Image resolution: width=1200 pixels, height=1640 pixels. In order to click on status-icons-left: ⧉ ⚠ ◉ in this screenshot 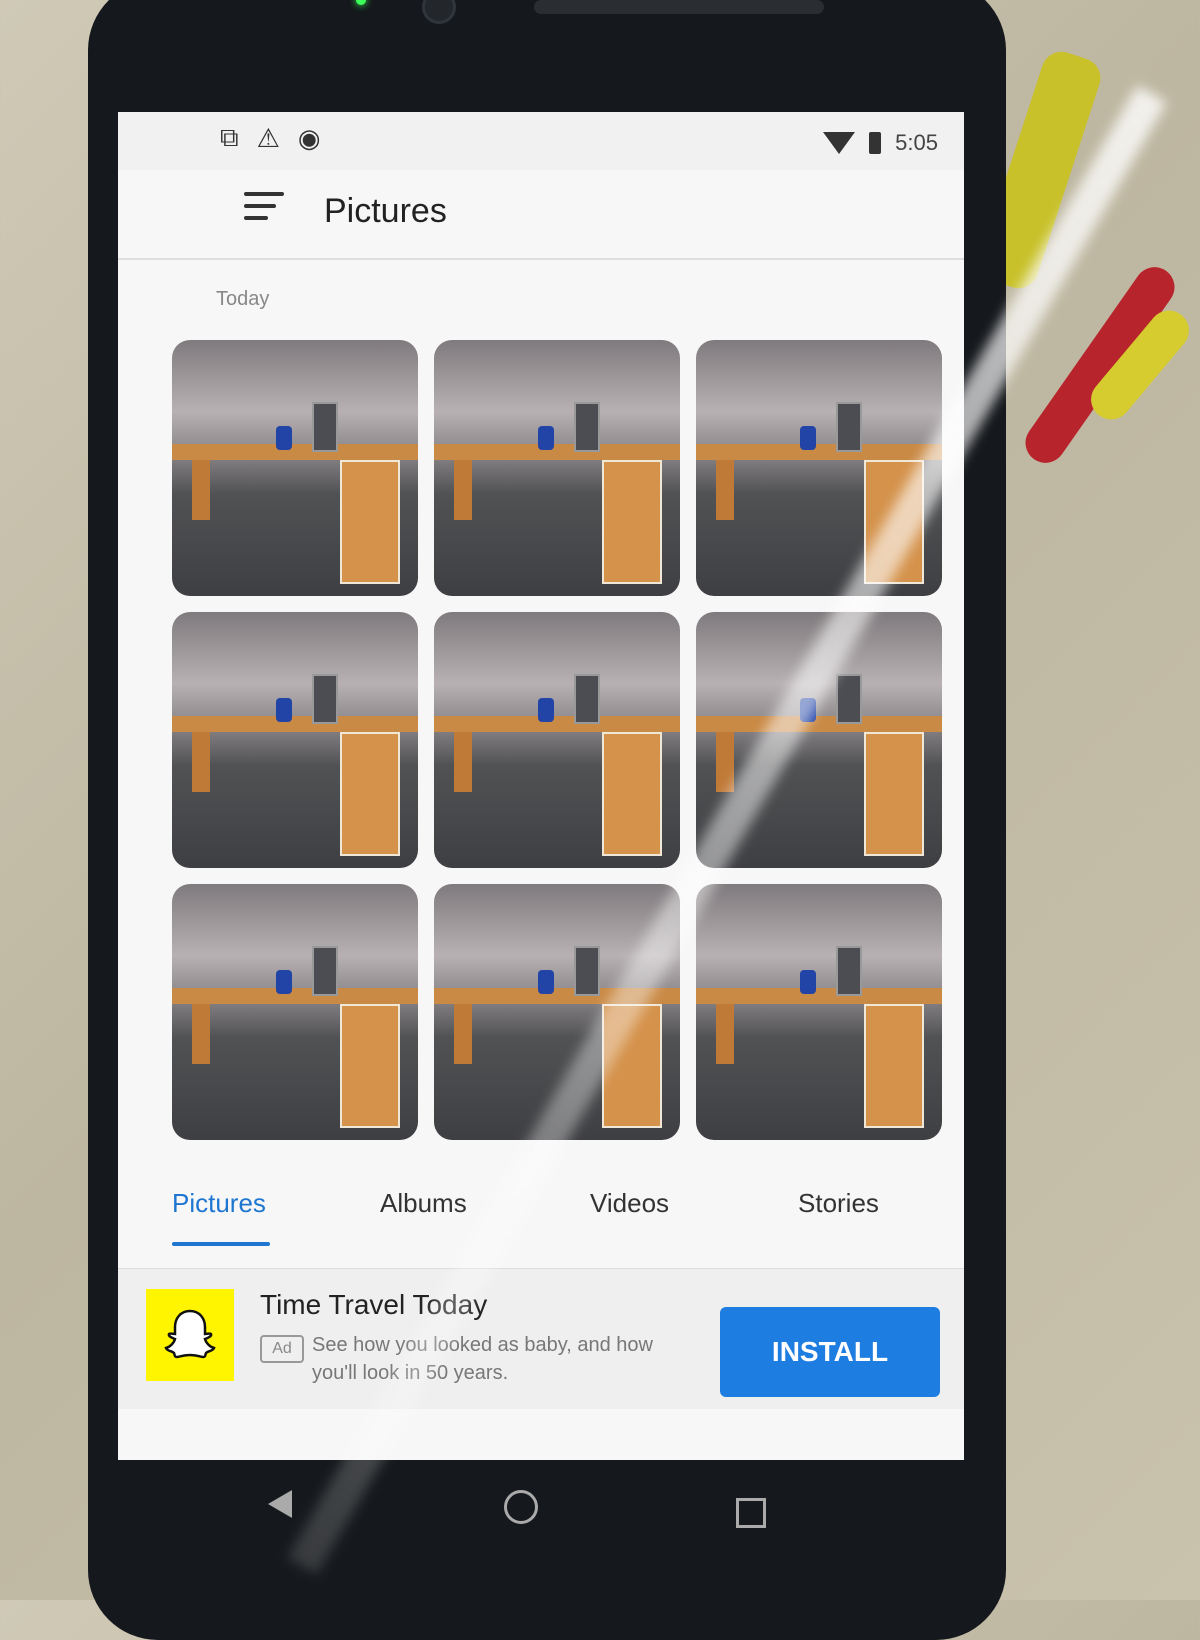, I will do `click(270, 138)`.